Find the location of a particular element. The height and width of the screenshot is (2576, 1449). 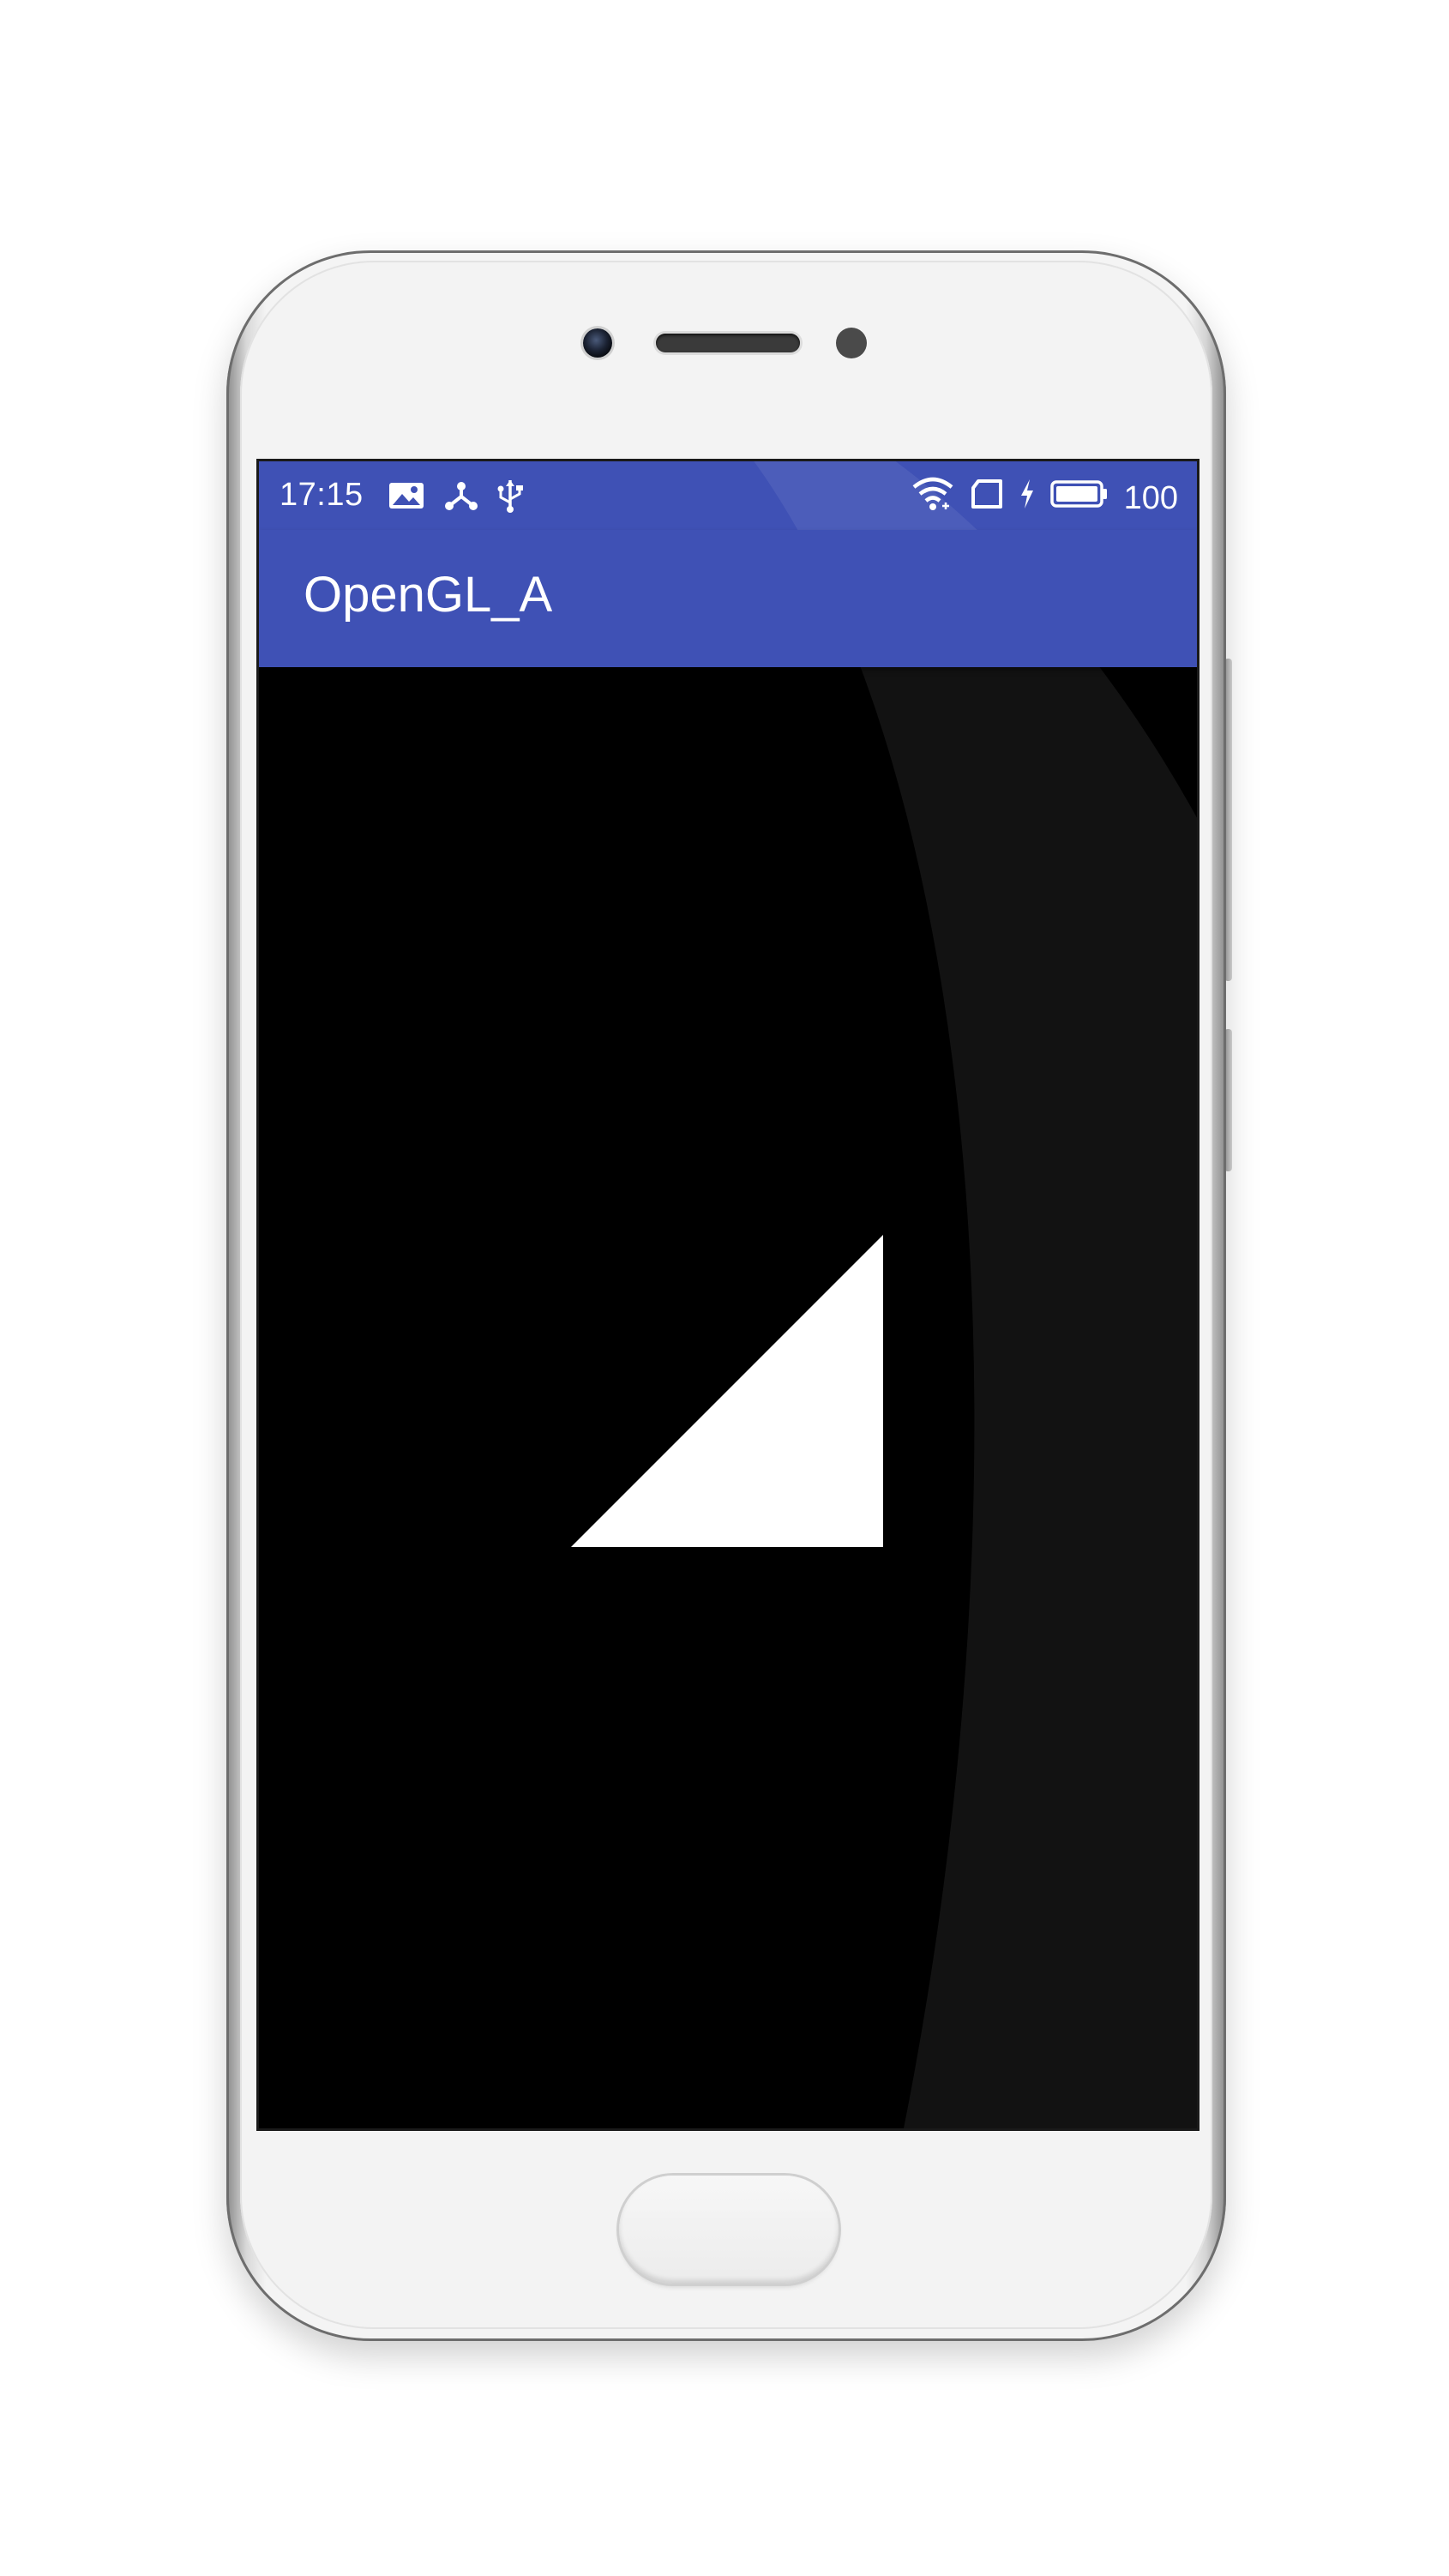

share-nodes-icon is located at coordinates (461, 500).